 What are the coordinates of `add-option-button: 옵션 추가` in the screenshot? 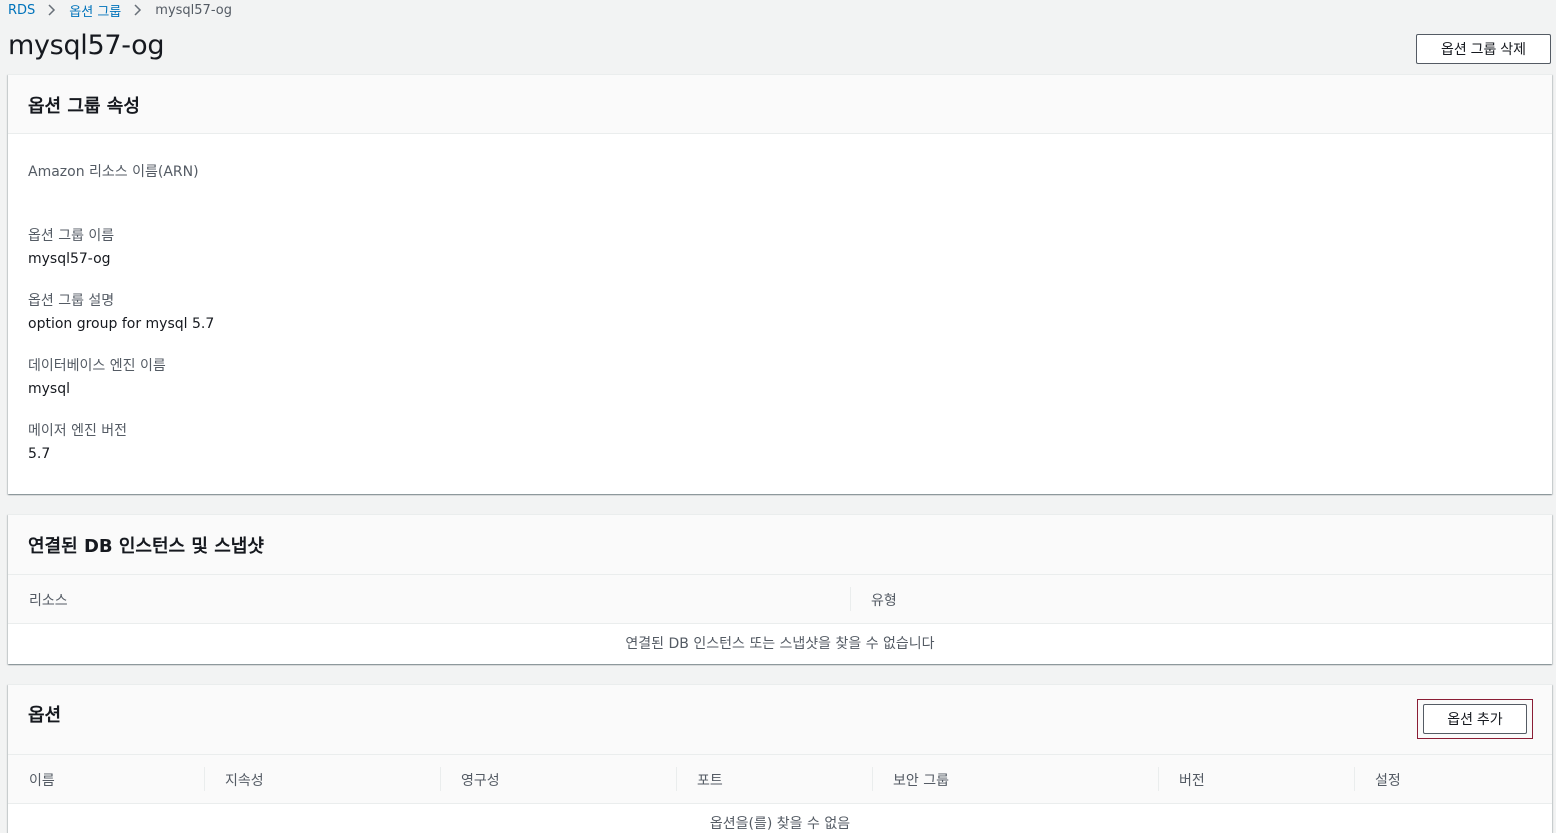 It's located at (1475, 719).